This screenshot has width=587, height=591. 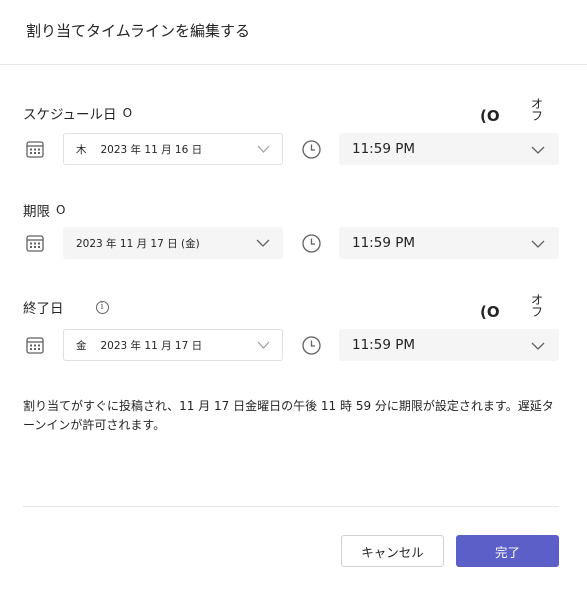 What do you see at coordinates (70, 115) in the screenshot?
I see `schedule-label: スケジュール日` at bounding box center [70, 115].